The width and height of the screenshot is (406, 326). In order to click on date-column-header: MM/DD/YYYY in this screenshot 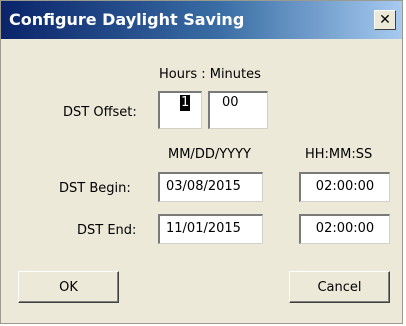, I will do `click(209, 154)`.